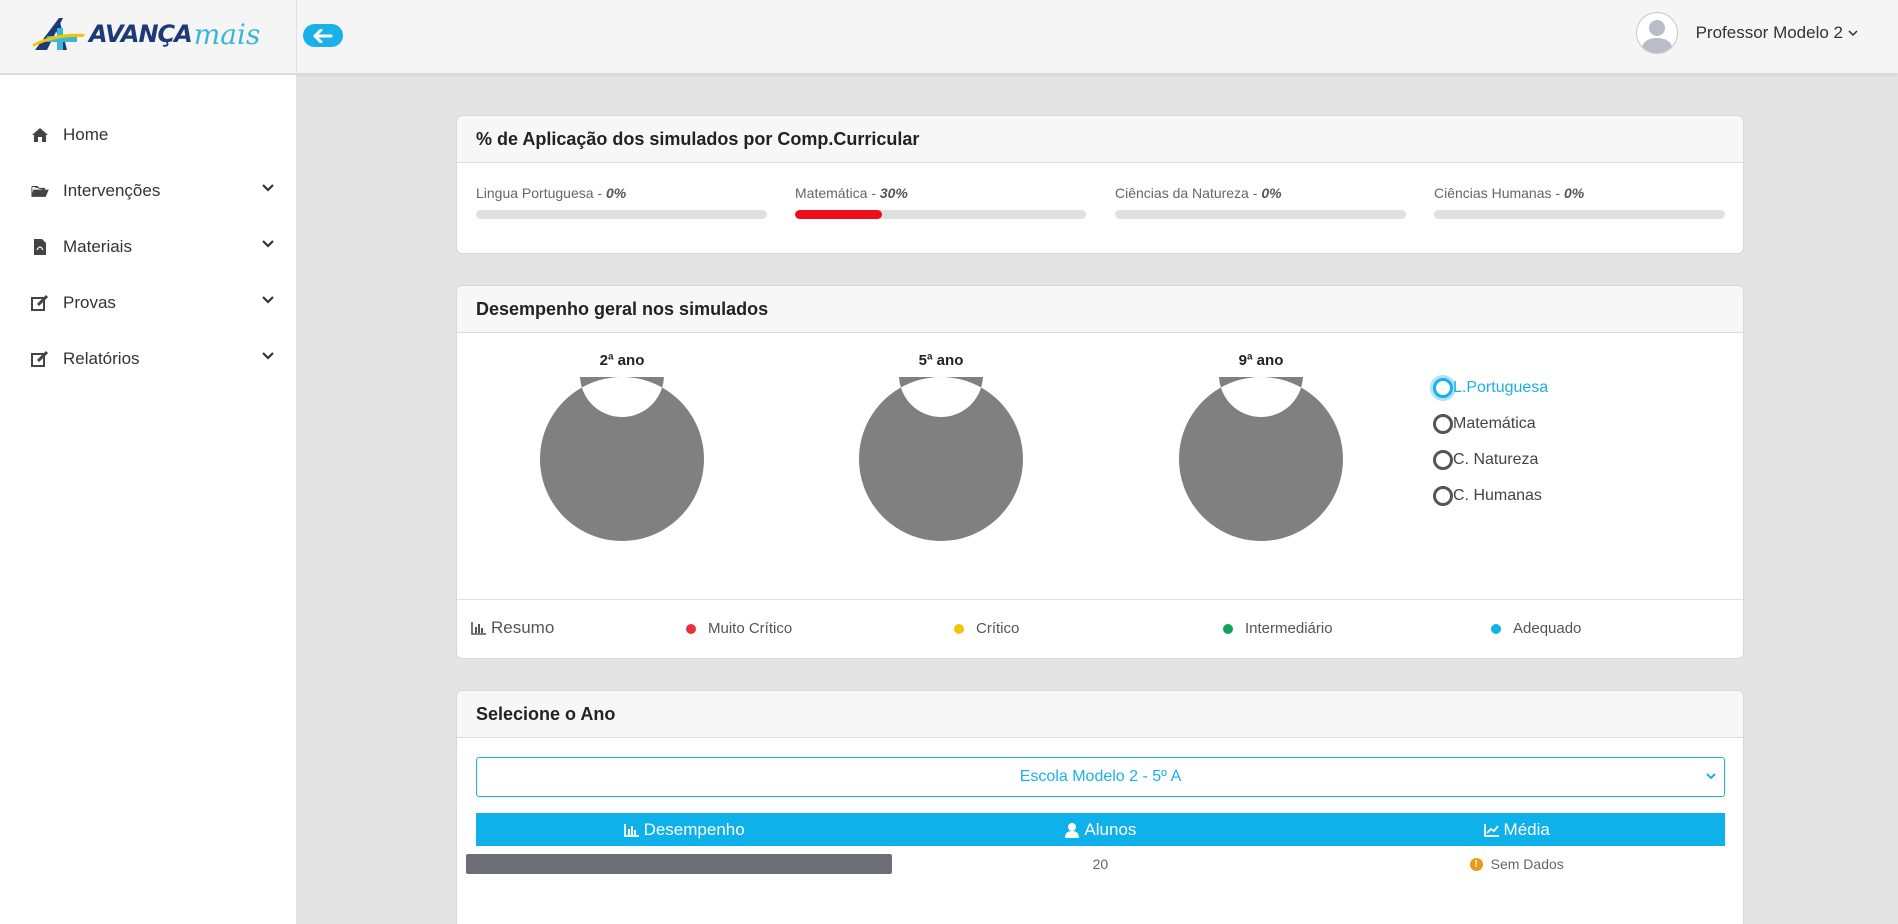 The image size is (1898, 924). I want to click on user-icon, so click(1072, 830).